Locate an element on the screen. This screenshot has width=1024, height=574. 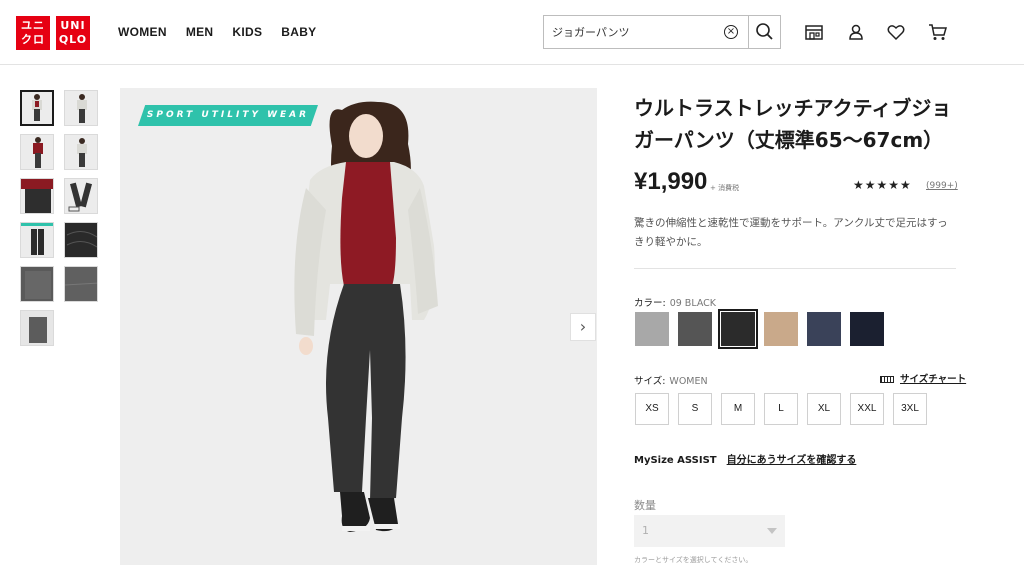
selected-size-category: WOMEN is located at coordinates (688, 381).